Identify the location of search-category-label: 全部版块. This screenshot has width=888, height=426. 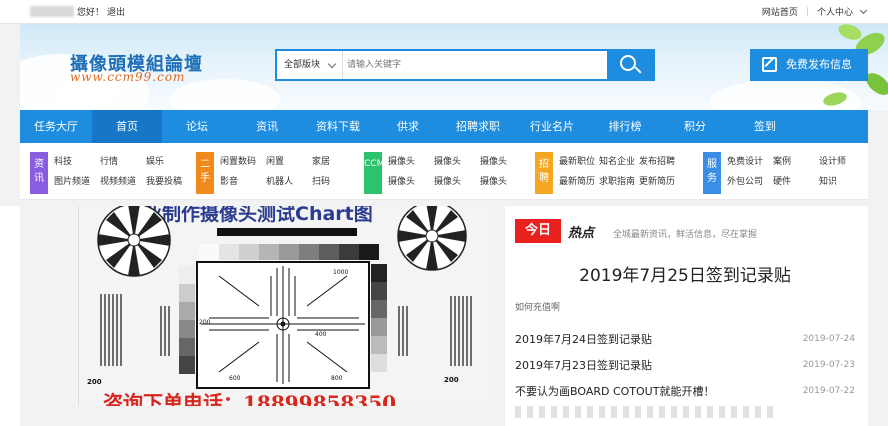
(302, 65).